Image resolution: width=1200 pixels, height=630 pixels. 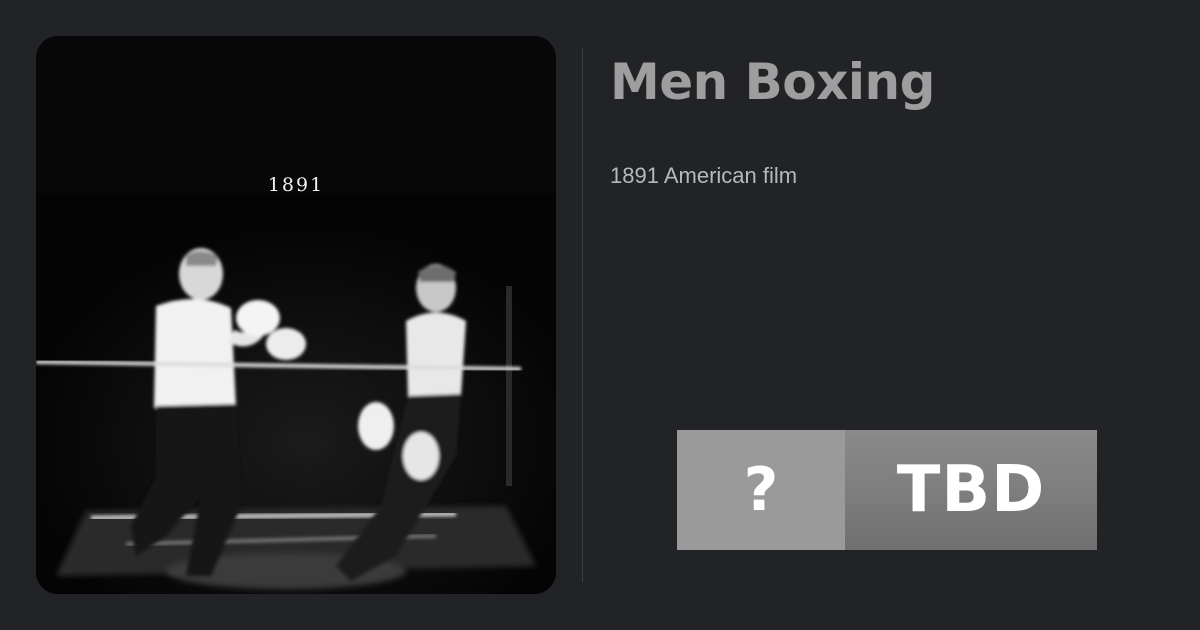 What do you see at coordinates (582, 315) in the screenshot?
I see `vertical-divider` at bounding box center [582, 315].